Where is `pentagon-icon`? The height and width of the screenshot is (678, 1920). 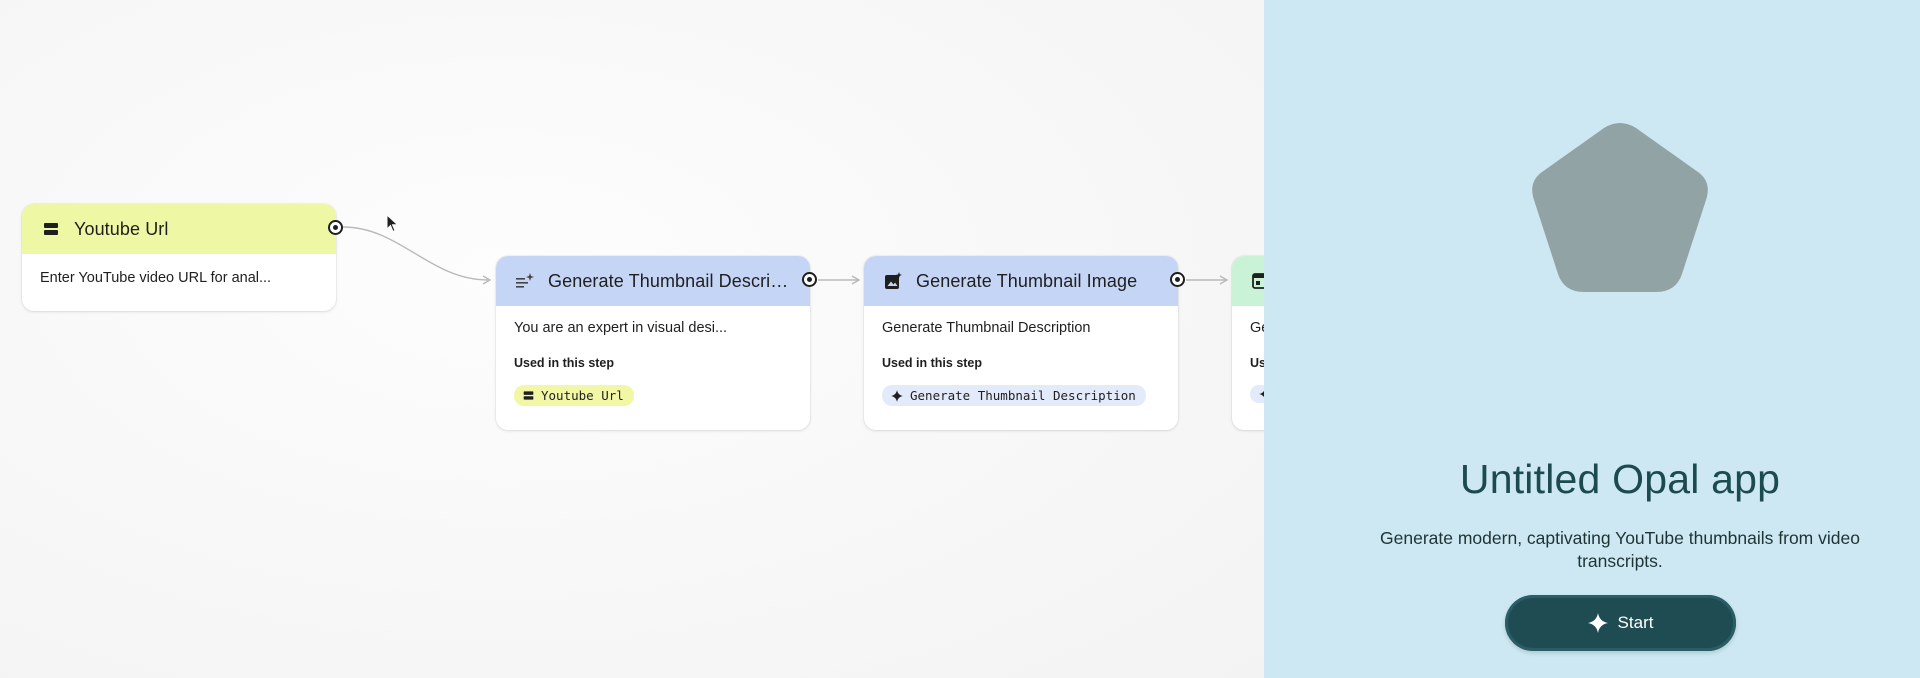 pentagon-icon is located at coordinates (1620, 207).